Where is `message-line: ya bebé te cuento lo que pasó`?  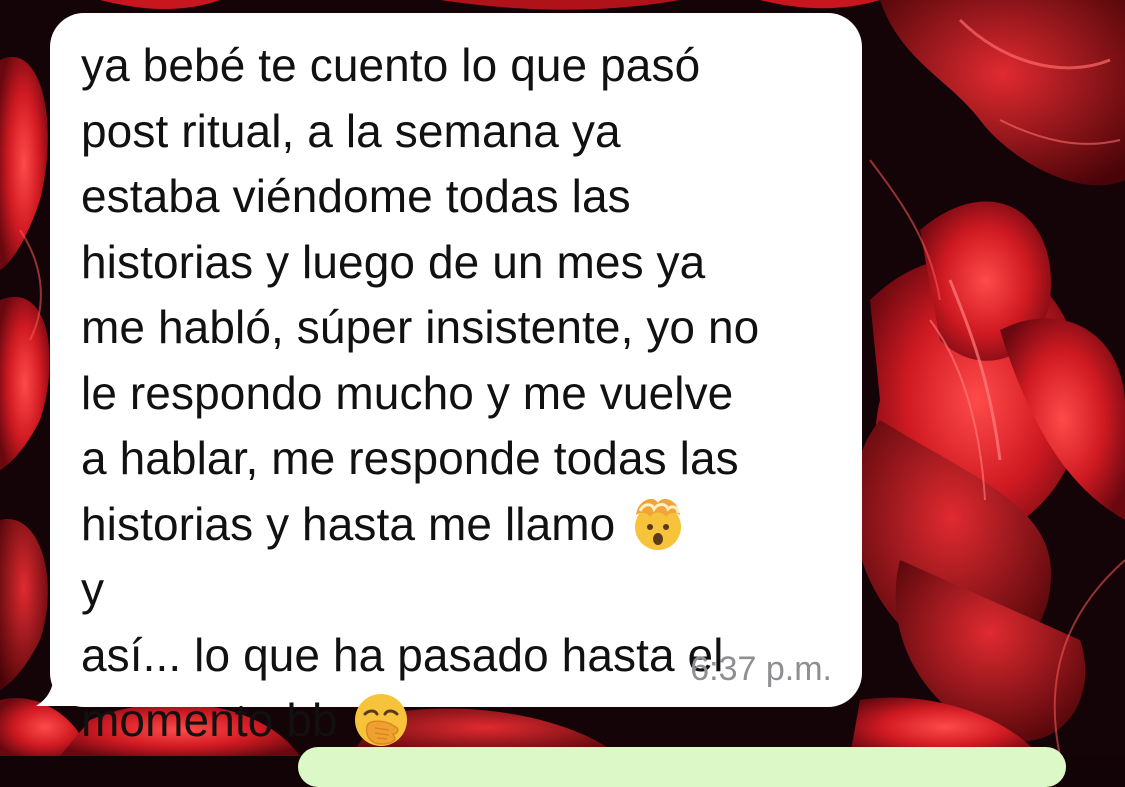
message-line: ya bebé te cuento lo que pasó is located at coordinates (391, 65).